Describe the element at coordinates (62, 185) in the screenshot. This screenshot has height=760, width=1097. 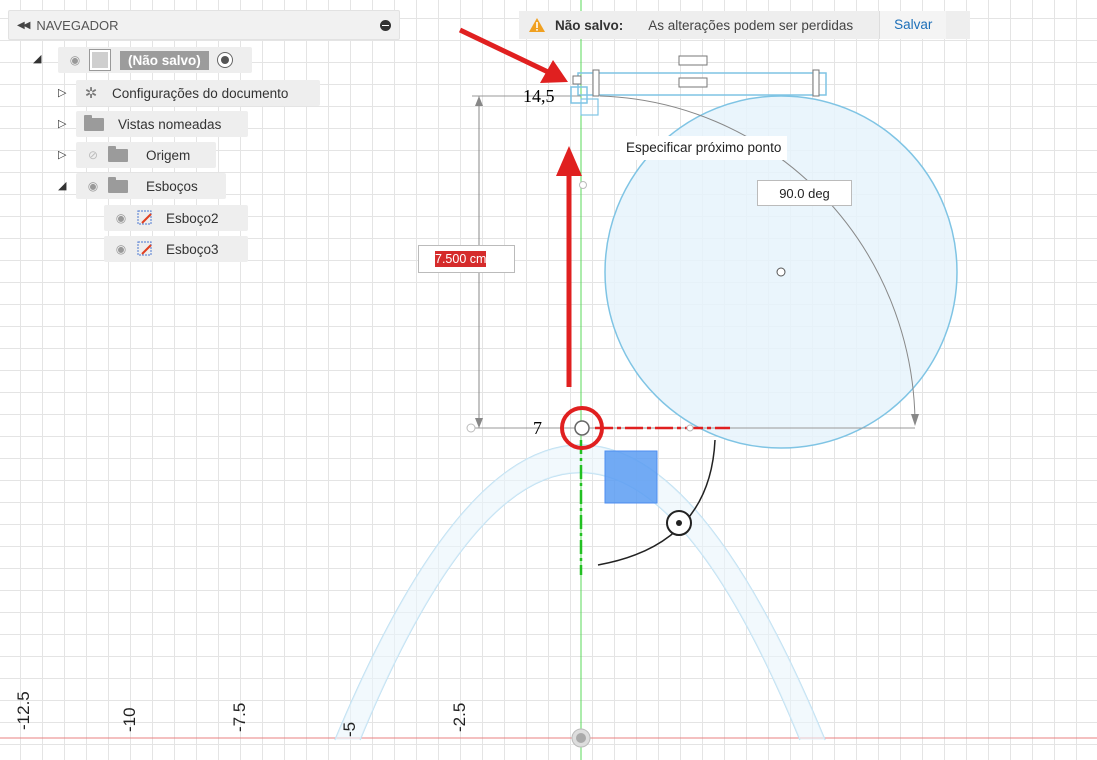
I see `collapse-icon: ◢` at that location.